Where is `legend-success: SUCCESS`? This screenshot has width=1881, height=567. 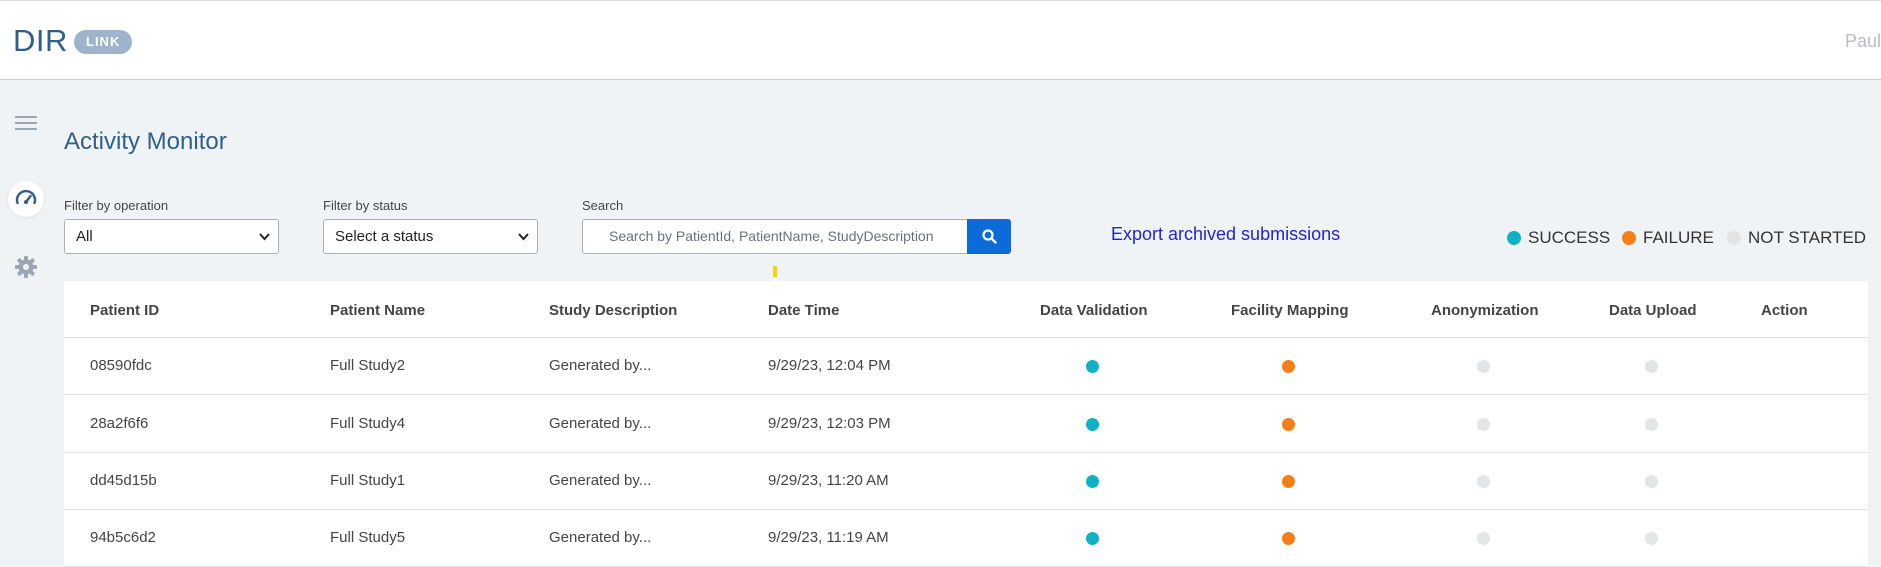
legend-success: SUCCESS is located at coordinates (1558, 238).